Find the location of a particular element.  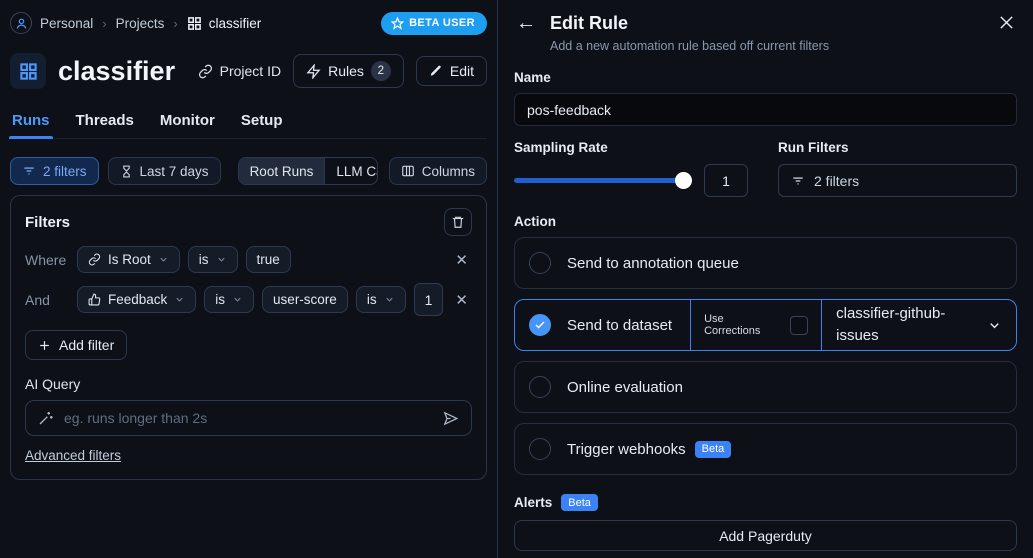

filters-toggle-button: 2 filters is located at coordinates (54, 171).